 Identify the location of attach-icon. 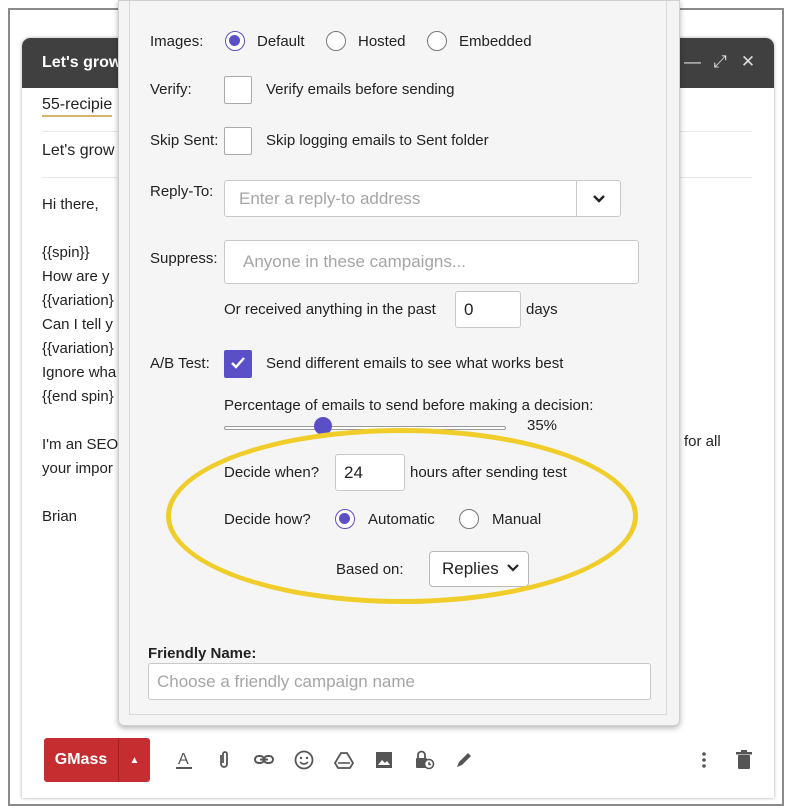
(224, 760).